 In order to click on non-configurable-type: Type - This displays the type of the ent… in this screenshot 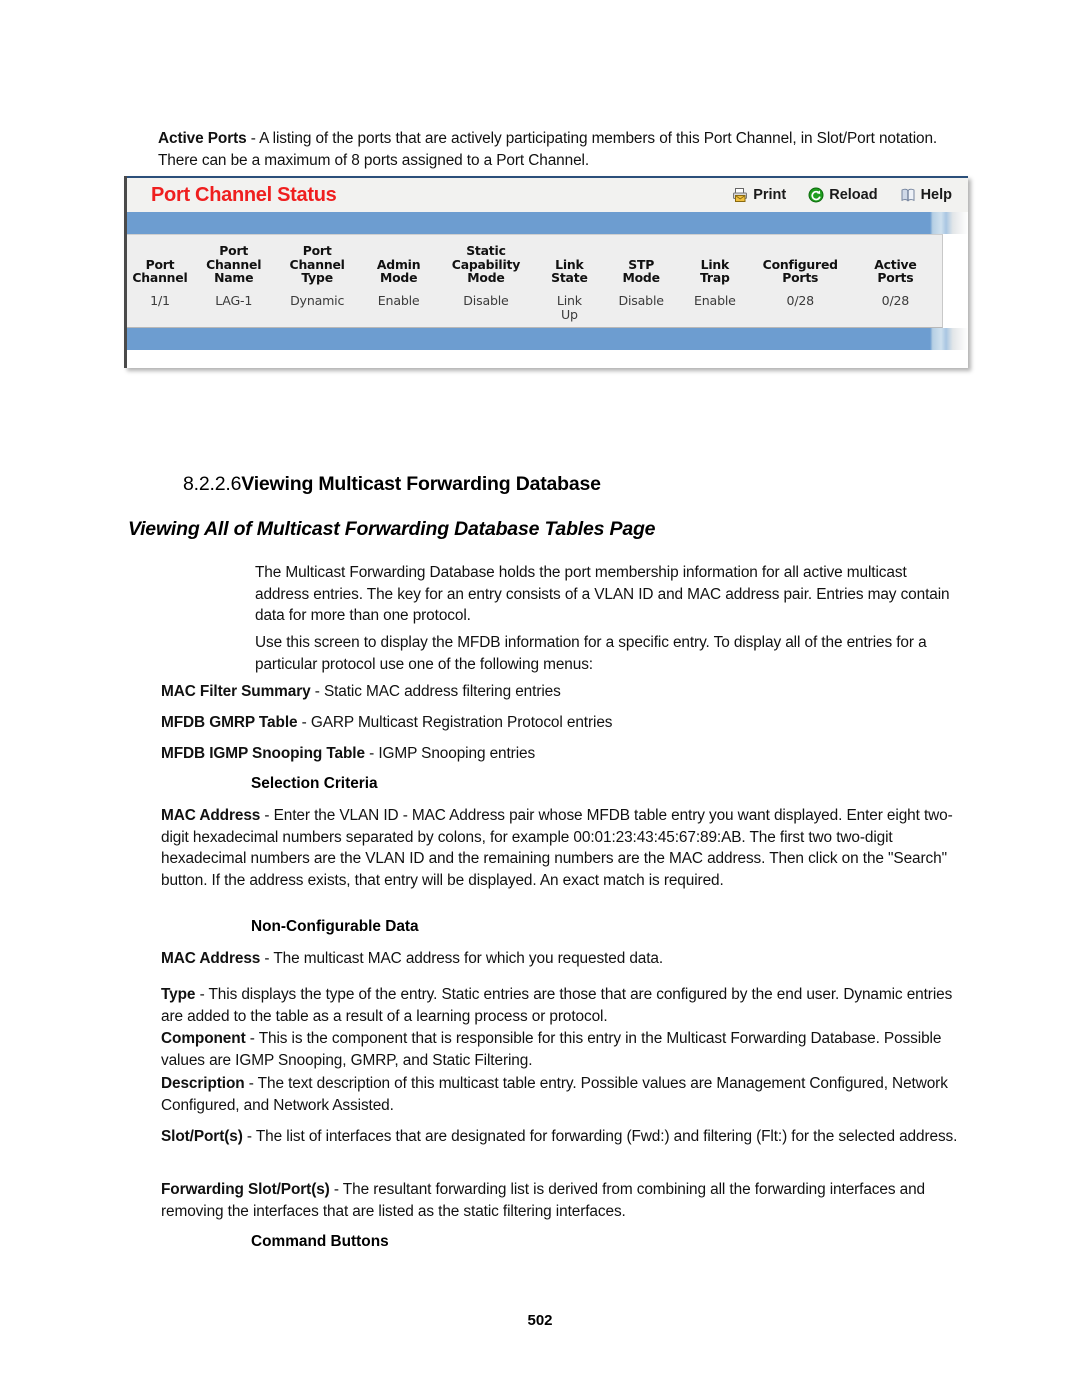, I will do `click(561, 1005)`.